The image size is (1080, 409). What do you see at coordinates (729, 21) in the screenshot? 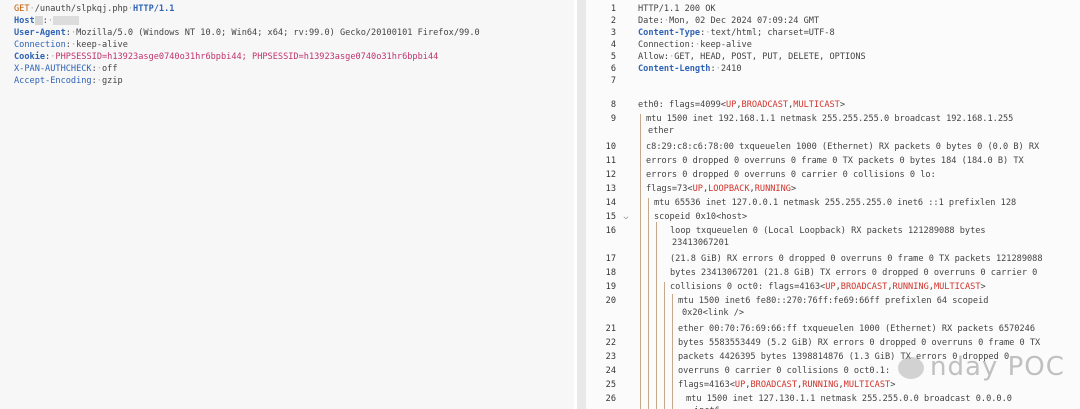
I see `header-date: Date:·Mon, 02 Dec 2024 07:09:24 GMT` at bounding box center [729, 21].